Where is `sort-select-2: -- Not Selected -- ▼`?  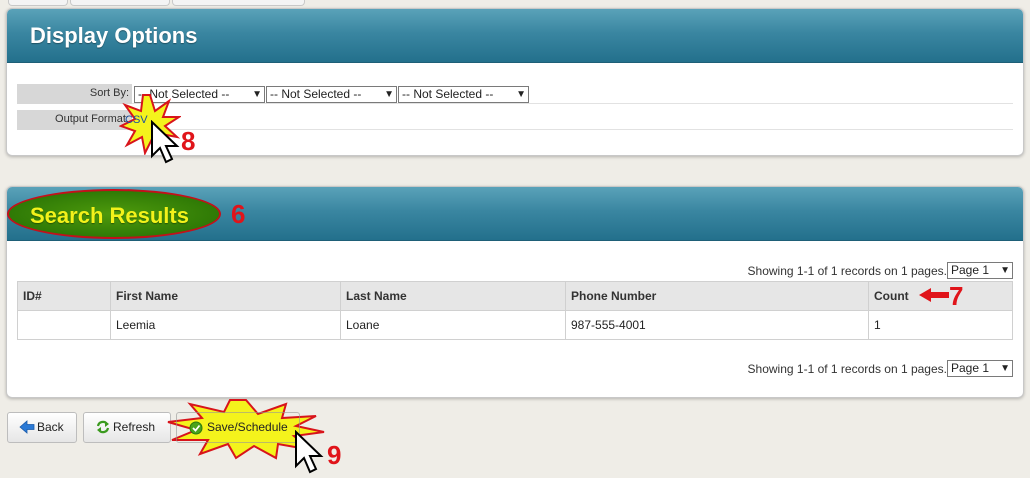
sort-select-2: -- Not Selected -- ▼ is located at coordinates (331, 94).